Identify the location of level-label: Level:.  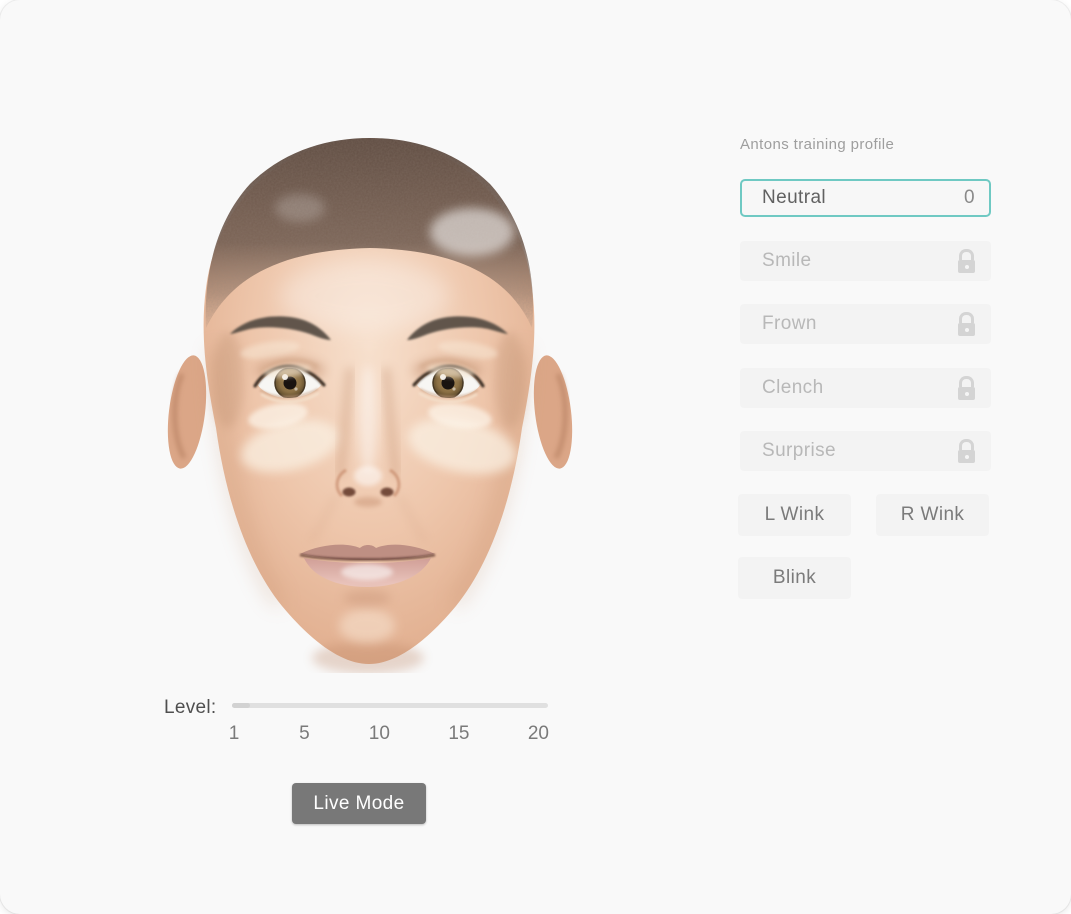
(190, 707).